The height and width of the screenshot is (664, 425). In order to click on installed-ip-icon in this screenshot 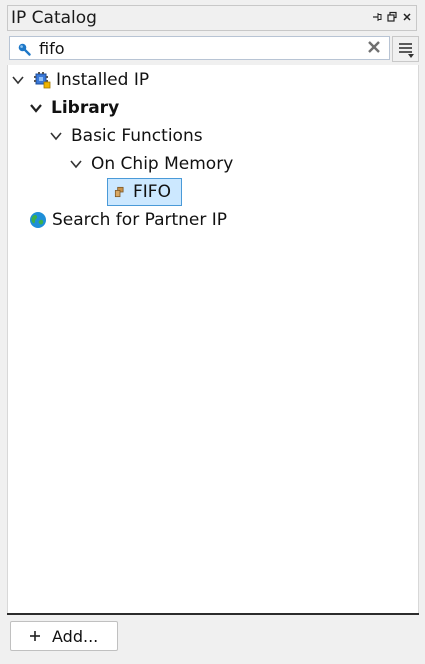, I will do `click(42, 80)`.